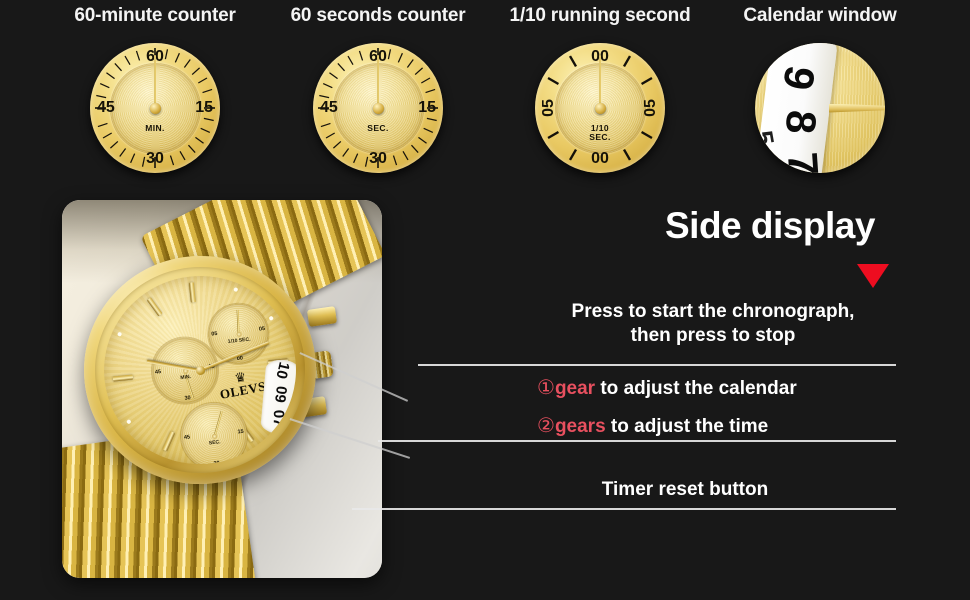  What do you see at coordinates (696, 388) in the screenshot?
I see `gear-text-1: to adjust the calendar` at bounding box center [696, 388].